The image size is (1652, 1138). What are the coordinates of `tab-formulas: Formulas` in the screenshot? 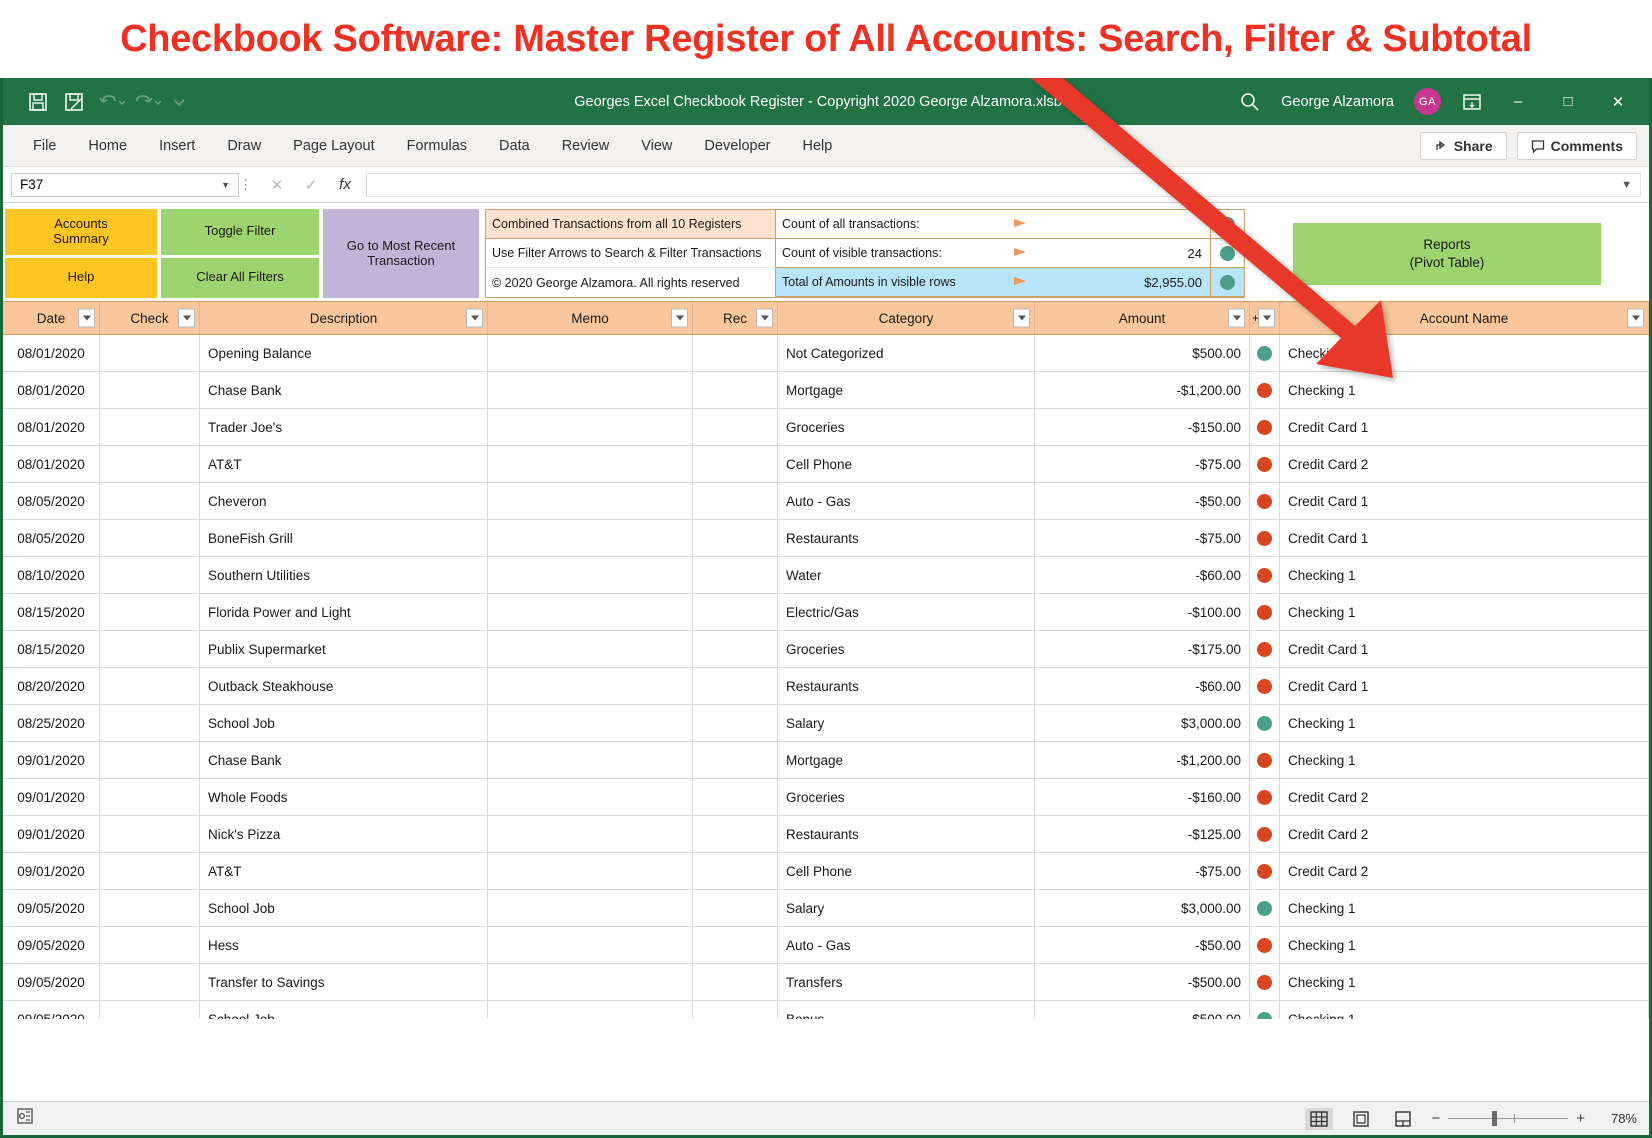 It's located at (437, 146).